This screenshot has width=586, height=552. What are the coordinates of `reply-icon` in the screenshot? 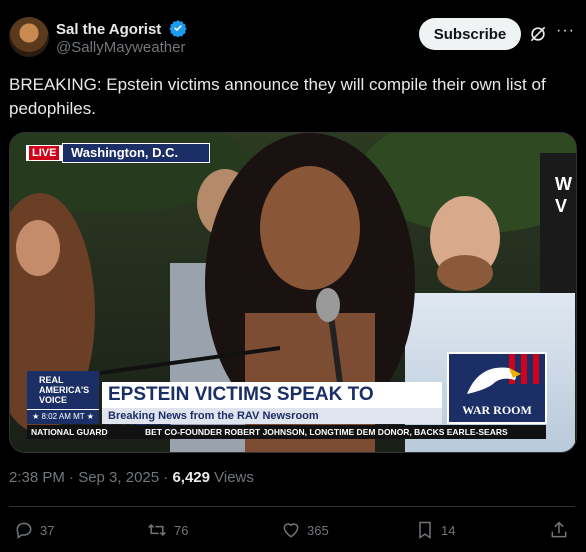 It's located at (24, 530).